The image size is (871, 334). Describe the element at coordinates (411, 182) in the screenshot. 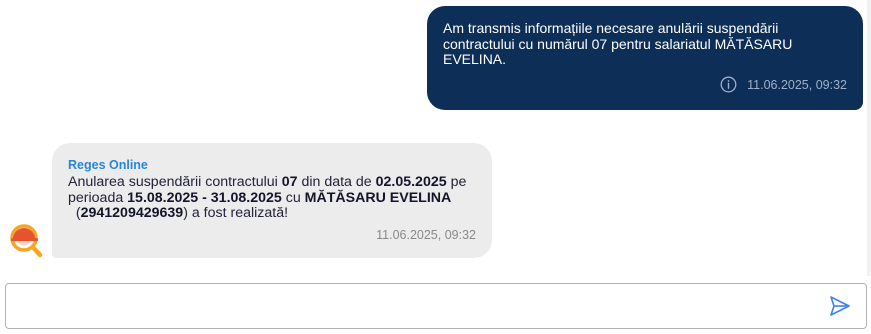

I see `contract-date: 02.05.2025` at that location.